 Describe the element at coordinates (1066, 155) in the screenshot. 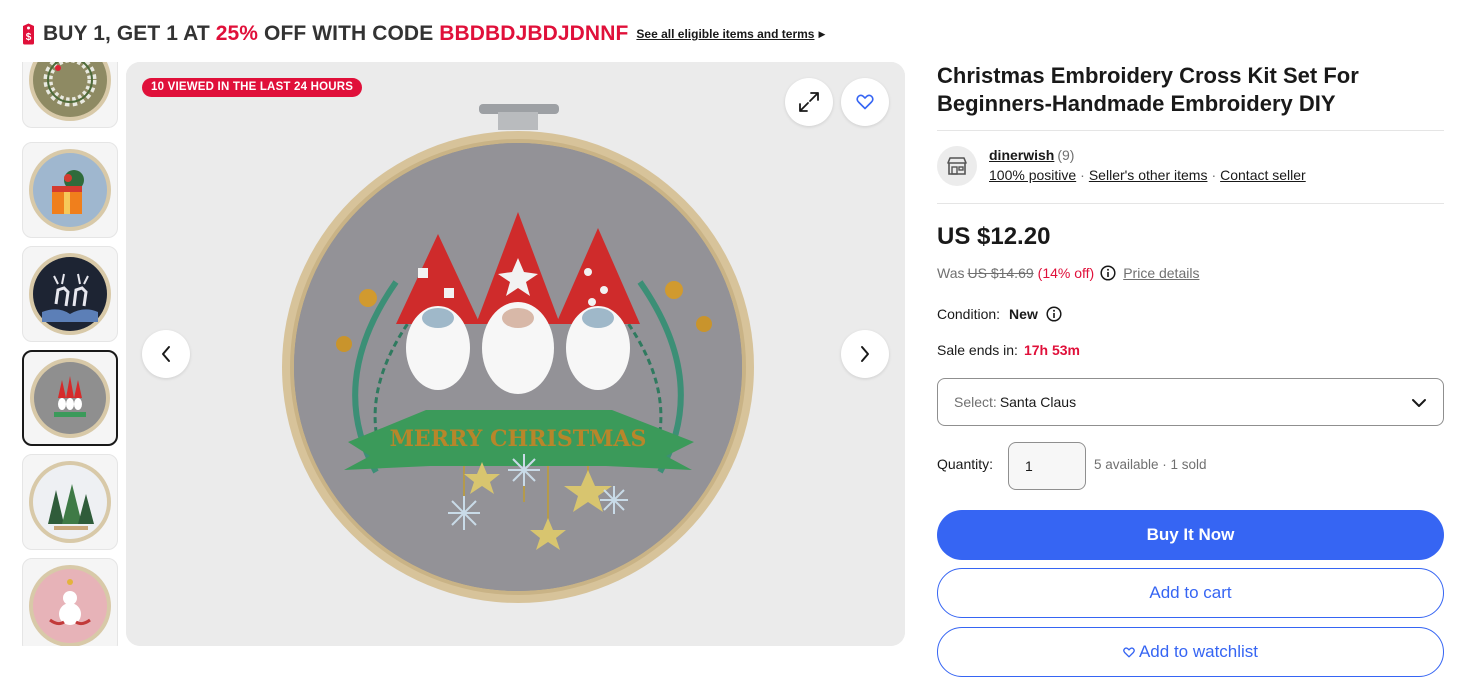

I see `seller-feedback-count: (9)` at that location.